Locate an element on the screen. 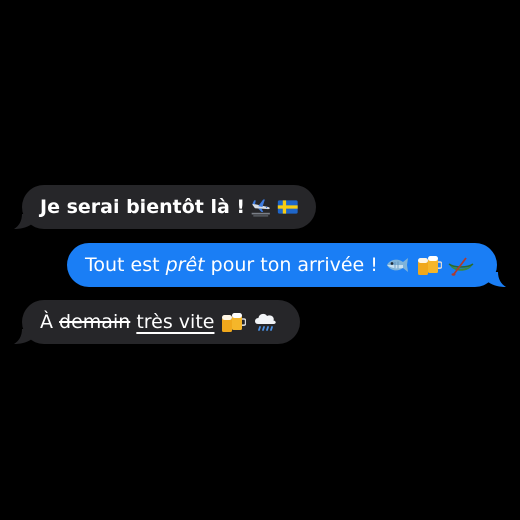  fish-icon is located at coordinates (397, 265).